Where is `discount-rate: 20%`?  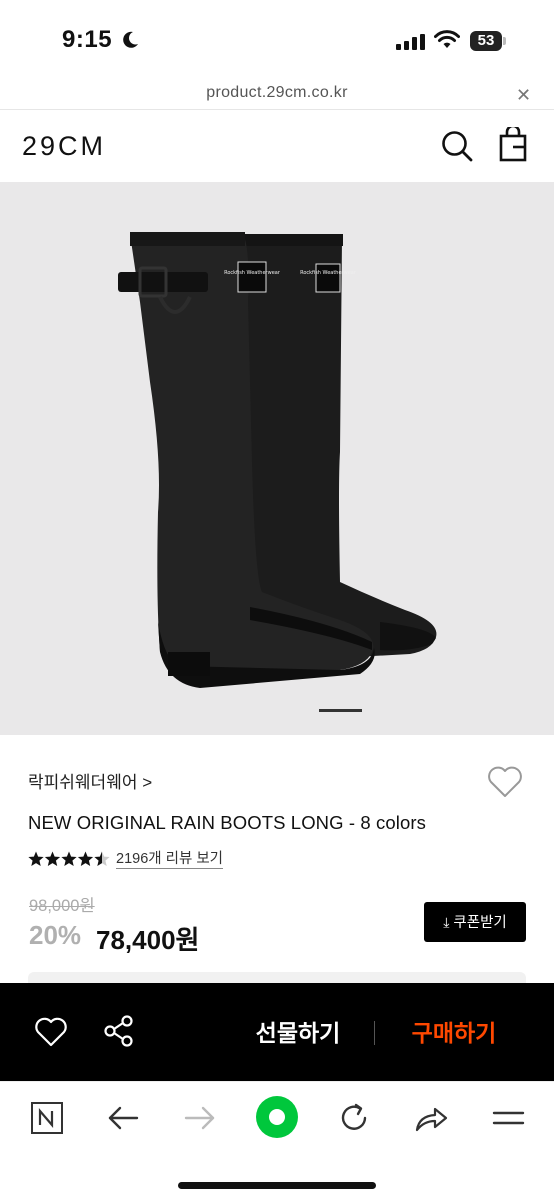
discount-rate: 20% is located at coordinates (55, 935).